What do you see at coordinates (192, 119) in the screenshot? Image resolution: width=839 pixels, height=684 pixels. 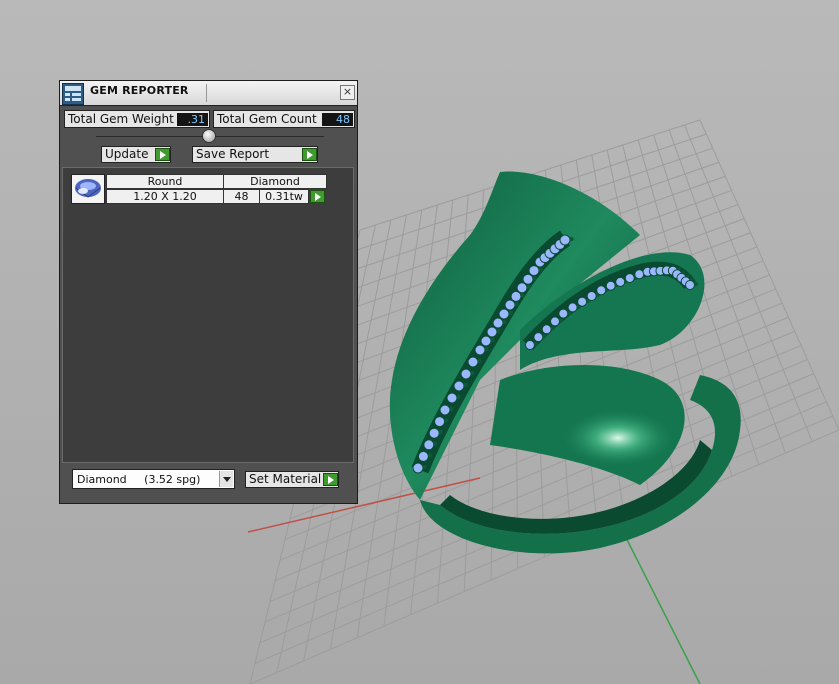 I see `total-gem-weight-value: .31` at bounding box center [192, 119].